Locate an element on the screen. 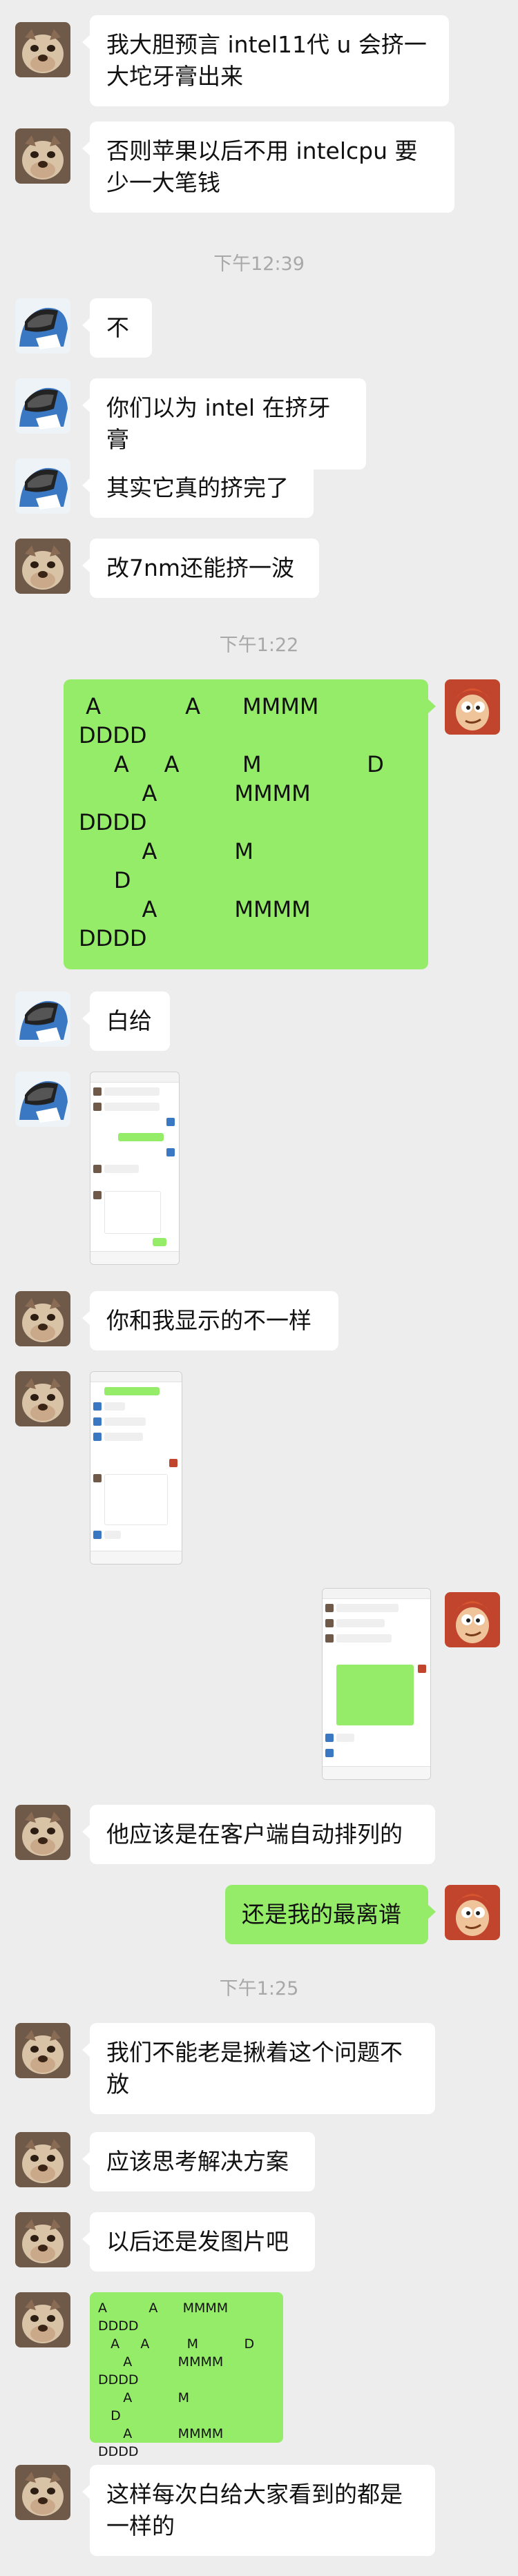 The width and height of the screenshot is (518, 2576). message-bubble: 他应该是在客户端自动排列的 is located at coordinates (258, 1835).